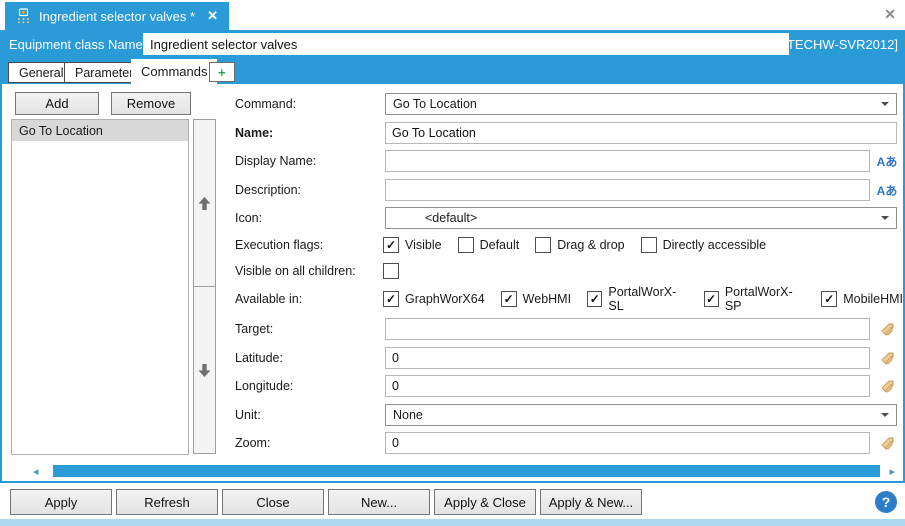  What do you see at coordinates (254, 329) in the screenshot?
I see `target-label: Target:` at bounding box center [254, 329].